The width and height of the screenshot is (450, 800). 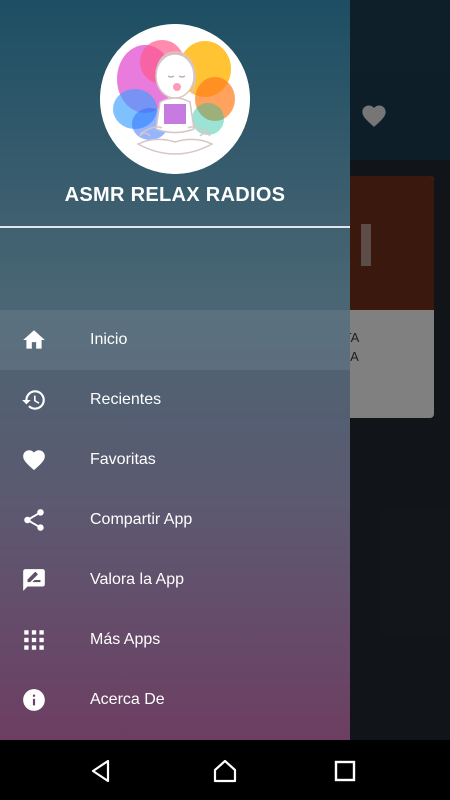 What do you see at coordinates (126, 399) in the screenshot?
I see `menu-item-label: Recientes` at bounding box center [126, 399].